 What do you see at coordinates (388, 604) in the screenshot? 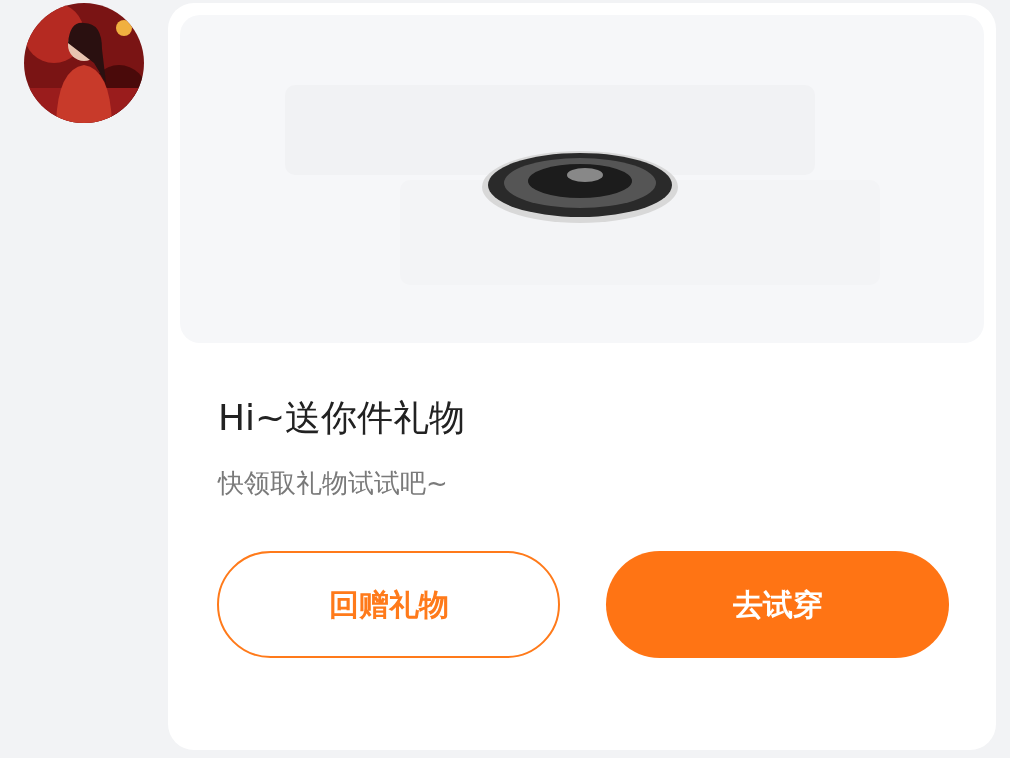
I see `gift-back-button: 回赠礼物` at bounding box center [388, 604].